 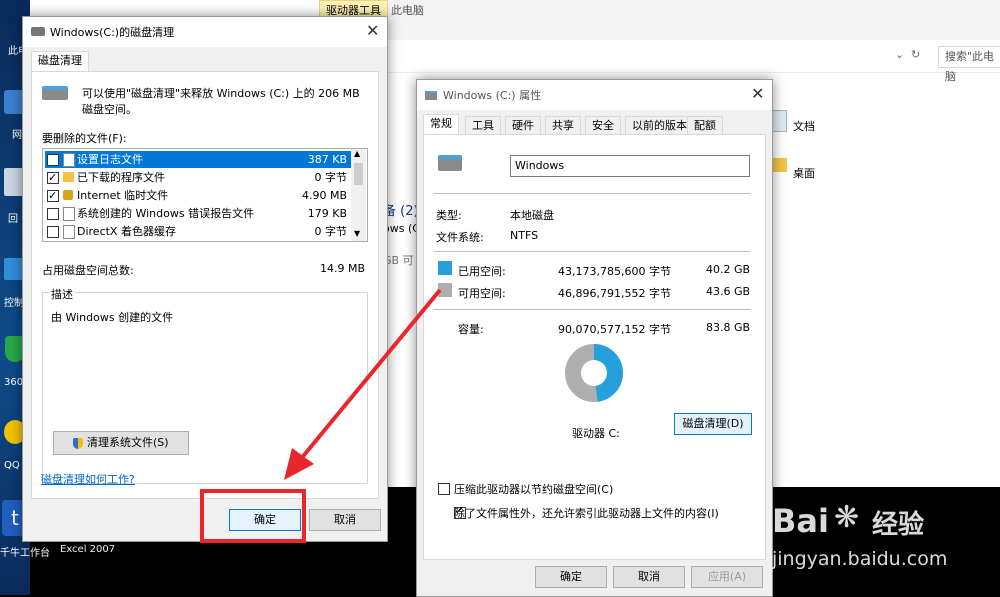 I want to click on arrow-shaft, so click(x=370, y=375).